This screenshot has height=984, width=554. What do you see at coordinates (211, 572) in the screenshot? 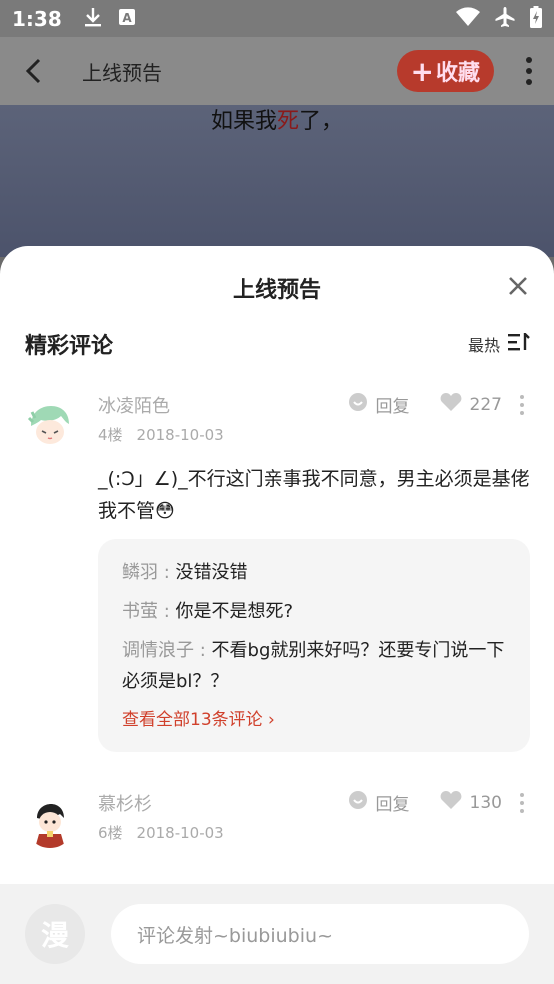
I see `reply-text: 没错没错` at bounding box center [211, 572].